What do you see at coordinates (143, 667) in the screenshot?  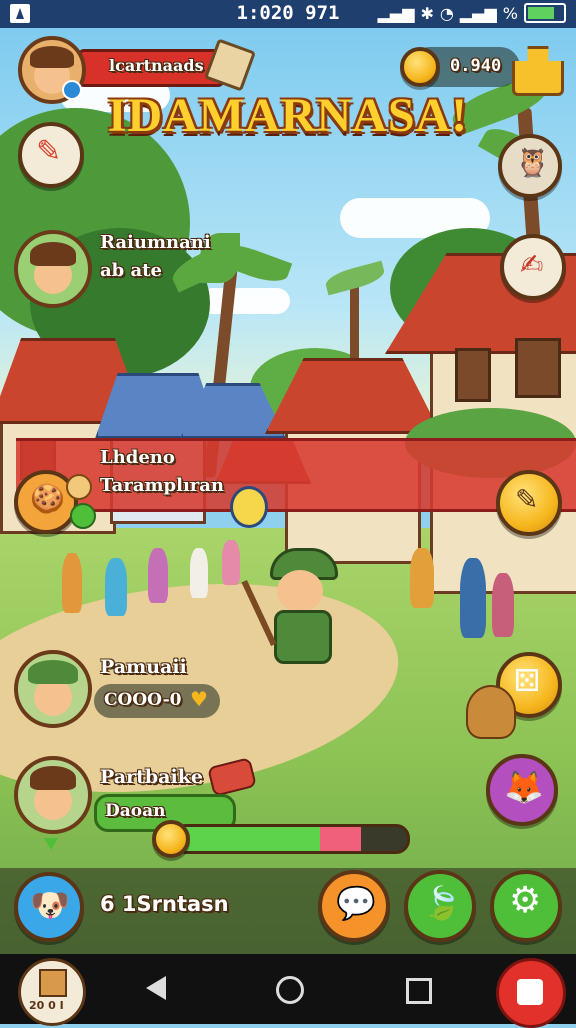 I see `player-card-1-name: Pamuaii` at bounding box center [143, 667].